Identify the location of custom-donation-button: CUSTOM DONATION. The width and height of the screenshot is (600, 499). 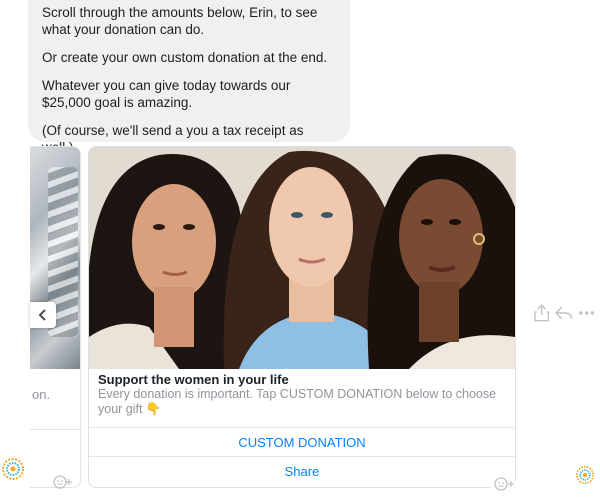
(302, 441).